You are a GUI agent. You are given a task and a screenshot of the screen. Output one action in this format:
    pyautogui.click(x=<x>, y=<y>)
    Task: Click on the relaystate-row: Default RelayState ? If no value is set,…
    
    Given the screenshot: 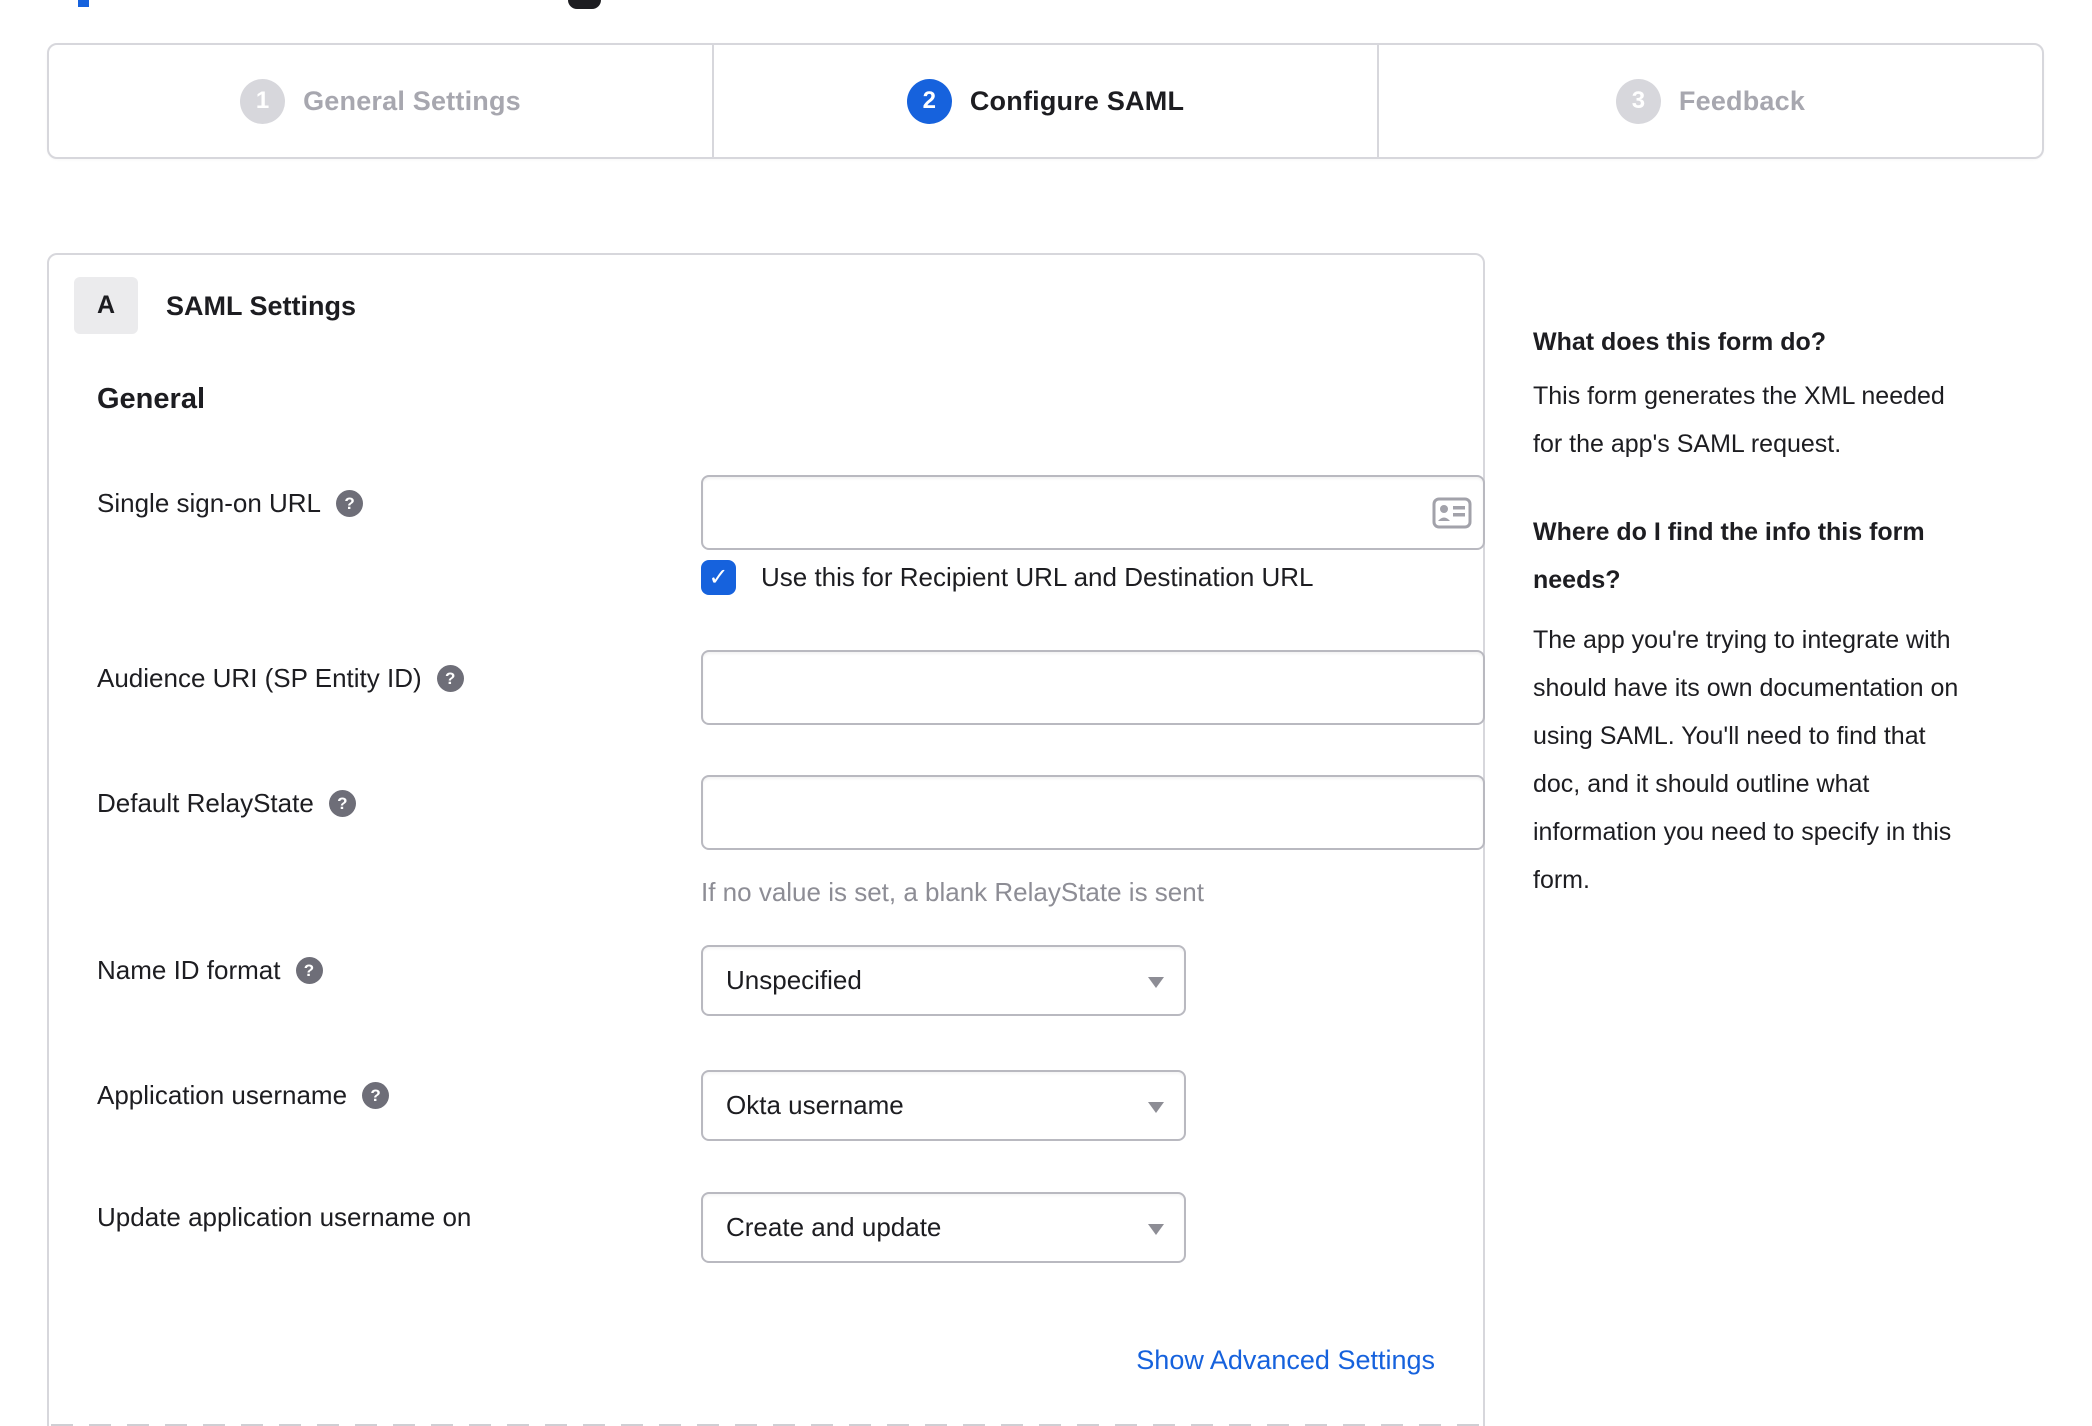 What is the action you would take?
    pyautogui.click(x=791, y=841)
    